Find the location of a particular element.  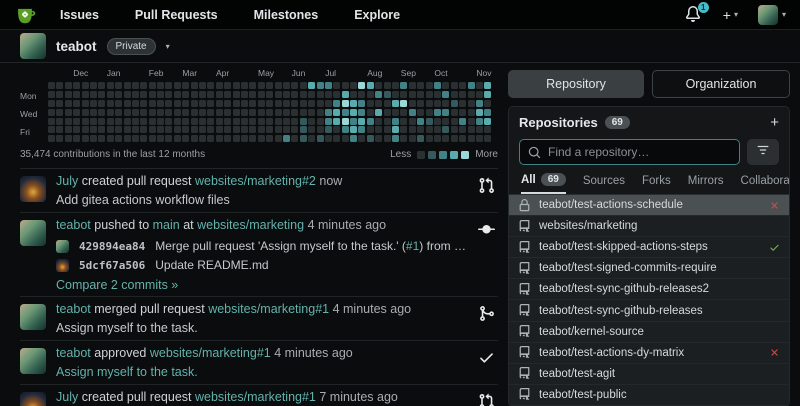

repo-list-item: teabot/test-agit is located at coordinates (649, 374).